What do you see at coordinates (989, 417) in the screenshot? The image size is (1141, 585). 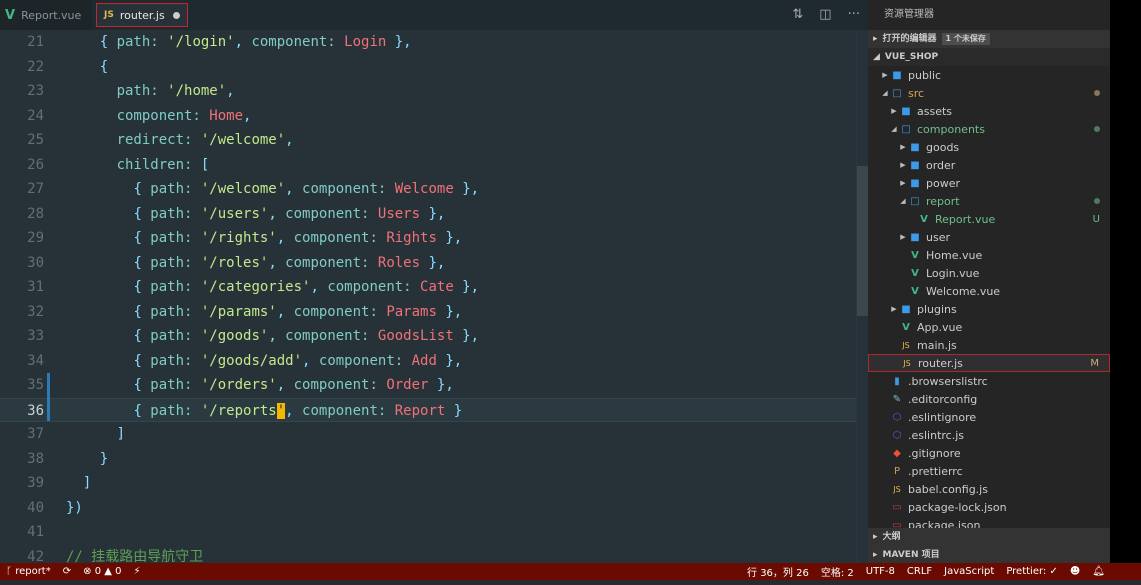 I see `tree-file: ⬡ .eslintignore` at bounding box center [989, 417].